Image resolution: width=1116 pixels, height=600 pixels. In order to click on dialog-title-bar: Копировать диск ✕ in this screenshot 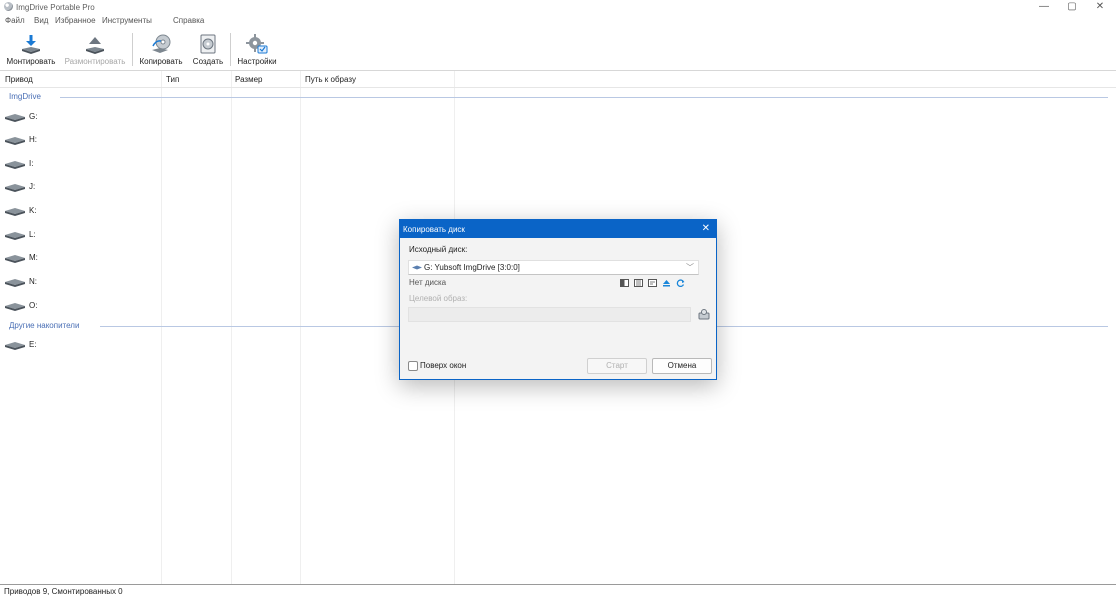, I will do `click(558, 229)`.